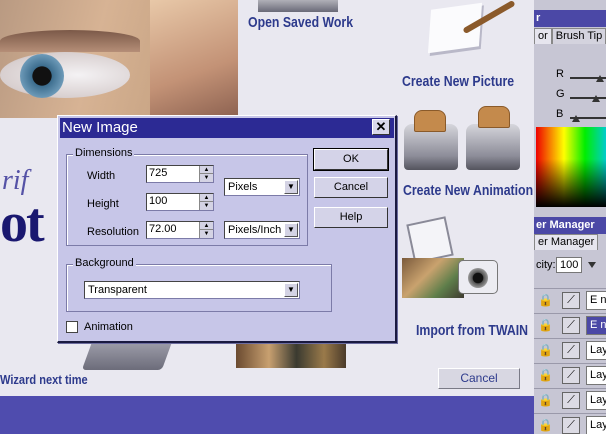 The height and width of the screenshot is (434, 606). I want to click on blue-label: B, so click(560, 114).